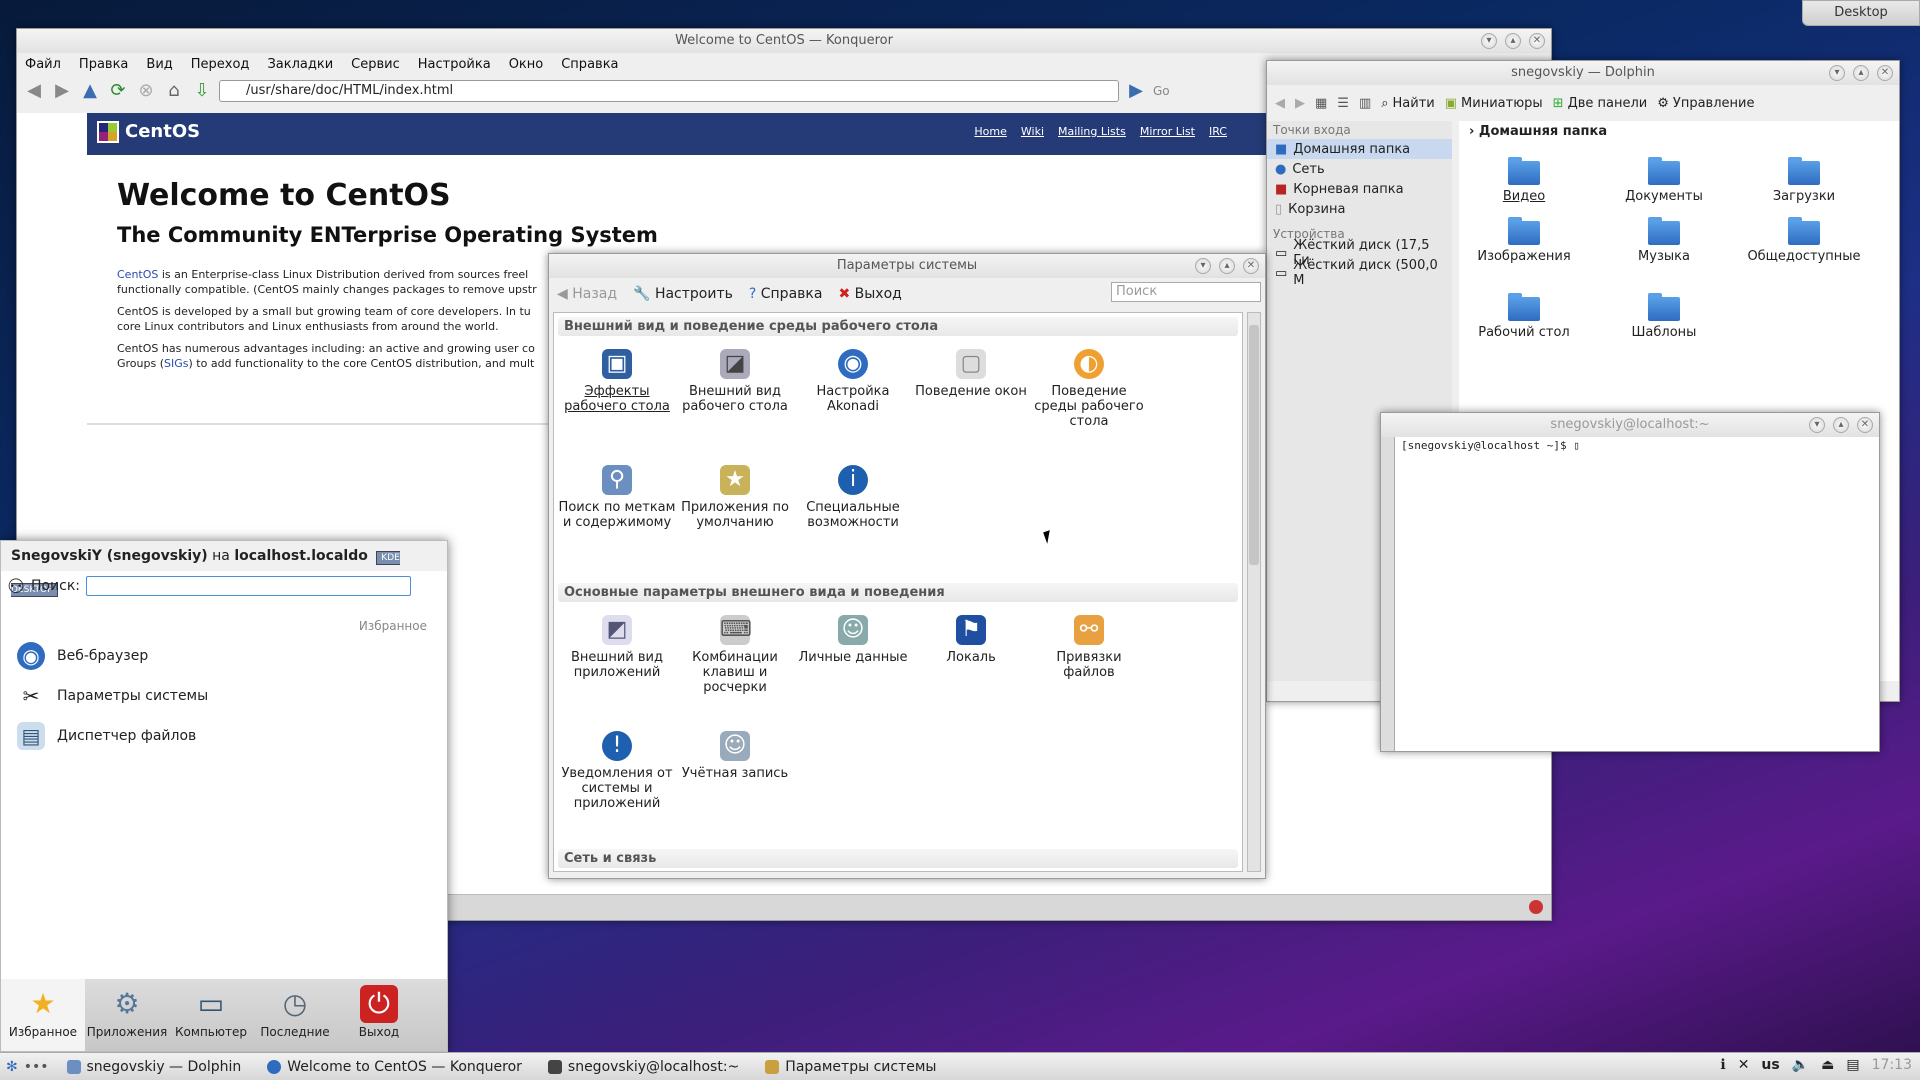 The image size is (1920, 1080). What do you see at coordinates (971, 640) in the screenshot?
I see `item-locale: ⚑ Локаль` at bounding box center [971, 640].